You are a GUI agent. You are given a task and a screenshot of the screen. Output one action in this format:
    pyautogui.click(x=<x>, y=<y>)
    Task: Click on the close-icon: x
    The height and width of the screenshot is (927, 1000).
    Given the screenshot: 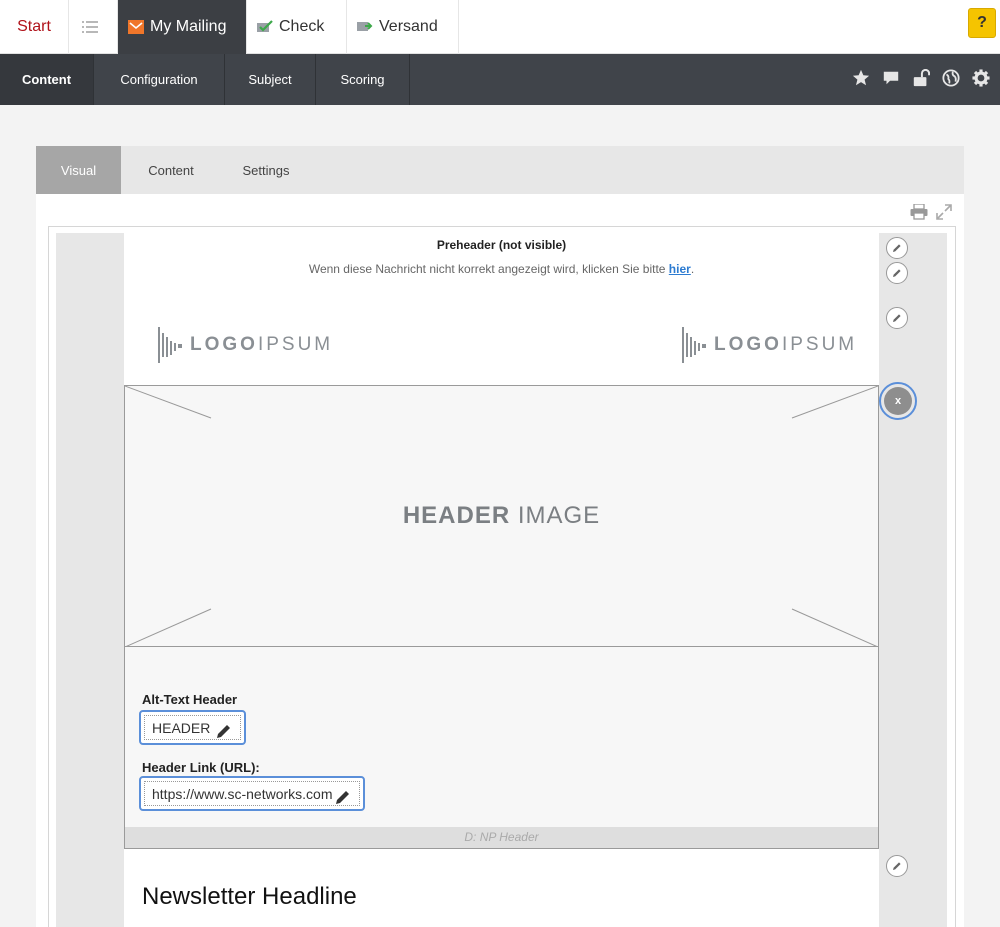 What is the action you would take?
    pyautogui.click(x=898, y=401)
    